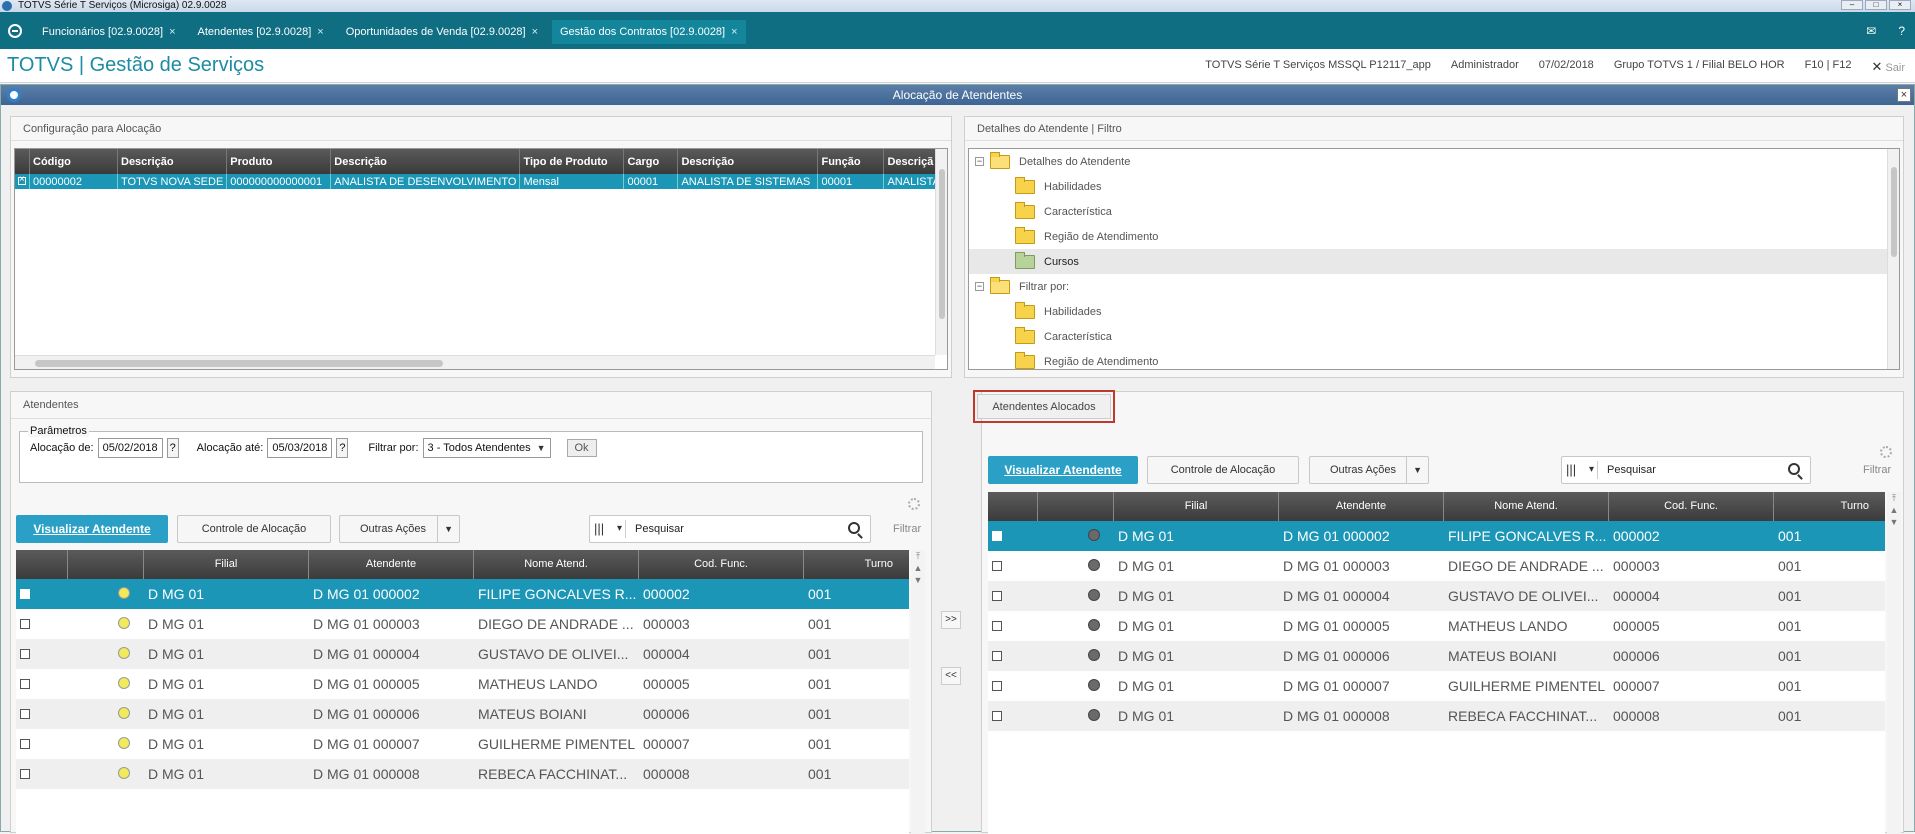 The image size is (1915, 834). Describe the element at coordinates (649, 32) in the screenshot. I see `tab-gestao-contratos: Gestão dos Contratos [02.9.0028] ×` at that location.